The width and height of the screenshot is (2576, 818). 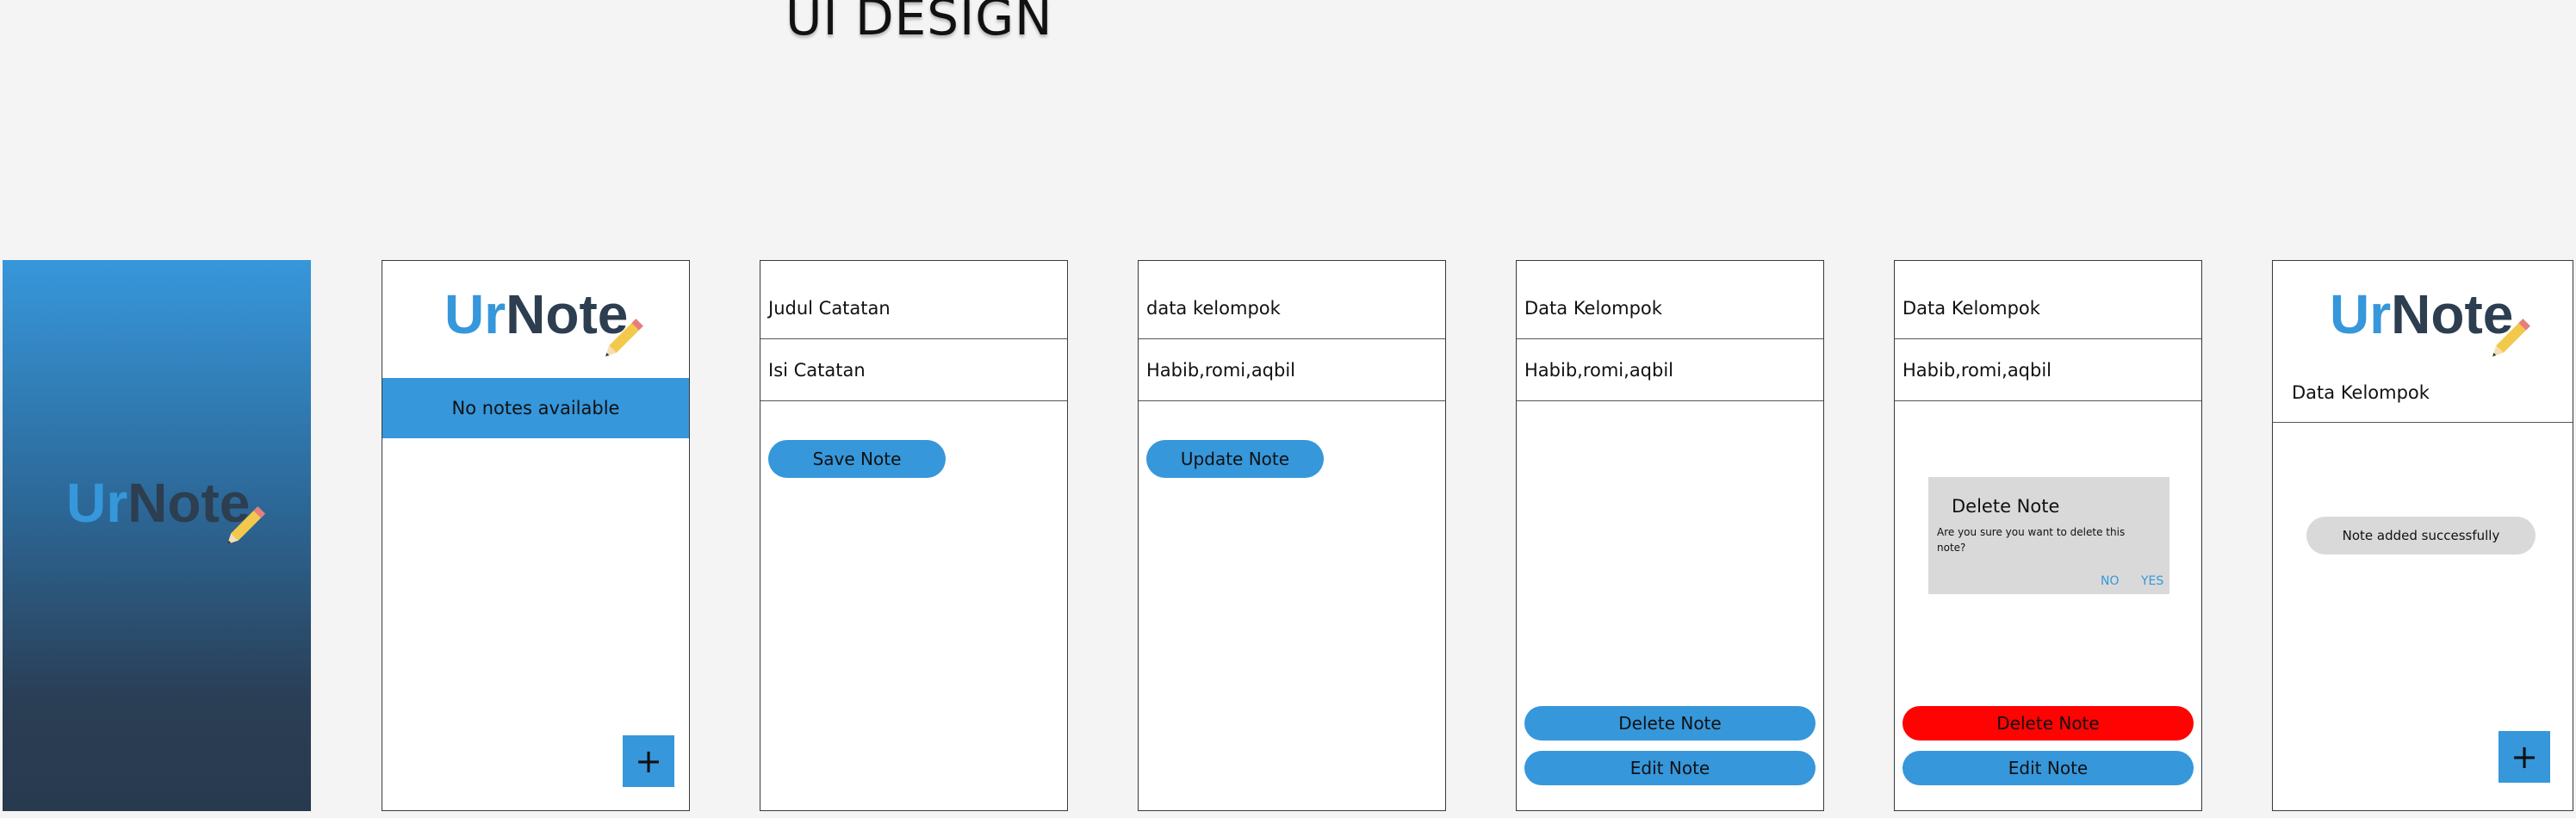 What do you see at coordinates (913, 308) in the screenshot?
I see `title-input: Judul Catatan` at bounding box center [913, 308].